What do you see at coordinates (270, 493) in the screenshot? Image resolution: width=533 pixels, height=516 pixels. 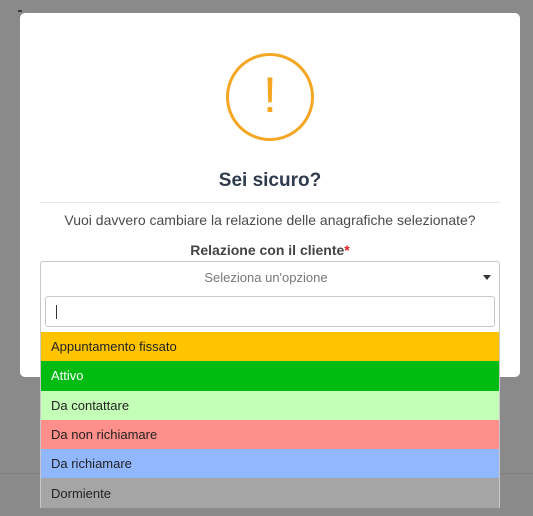 I see `option-item: Dormiente` at bounding box center [270, 493].